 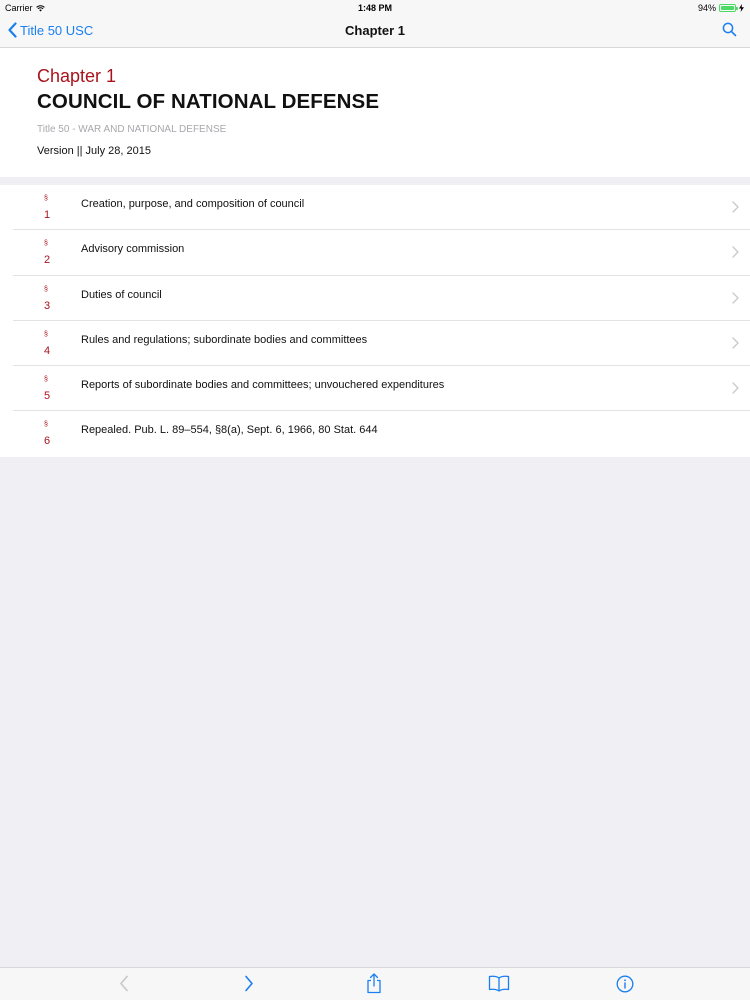 I want to click on section-row-2: § 2 Advisory commission, so click(x=375, y=253).